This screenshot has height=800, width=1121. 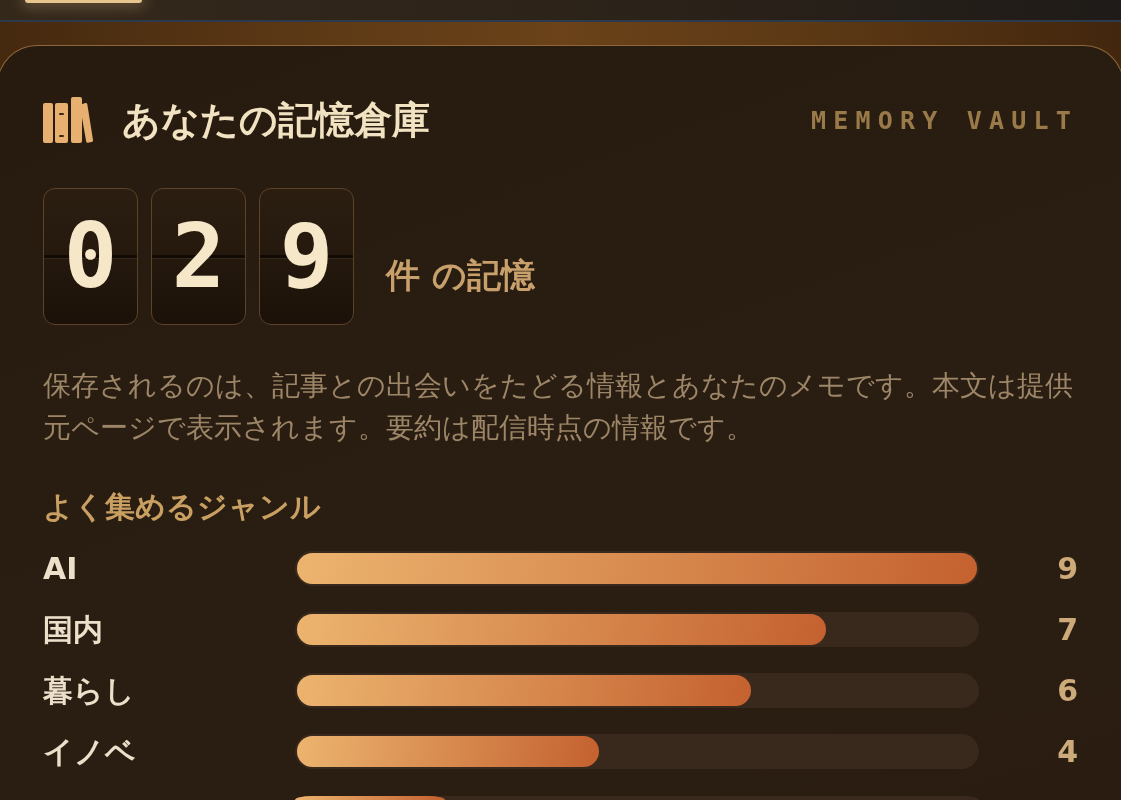 What do you see at coordinates (1067, 690) in the screenshot?
I see `genre-count: 6` at bounding box center [1067, 690].